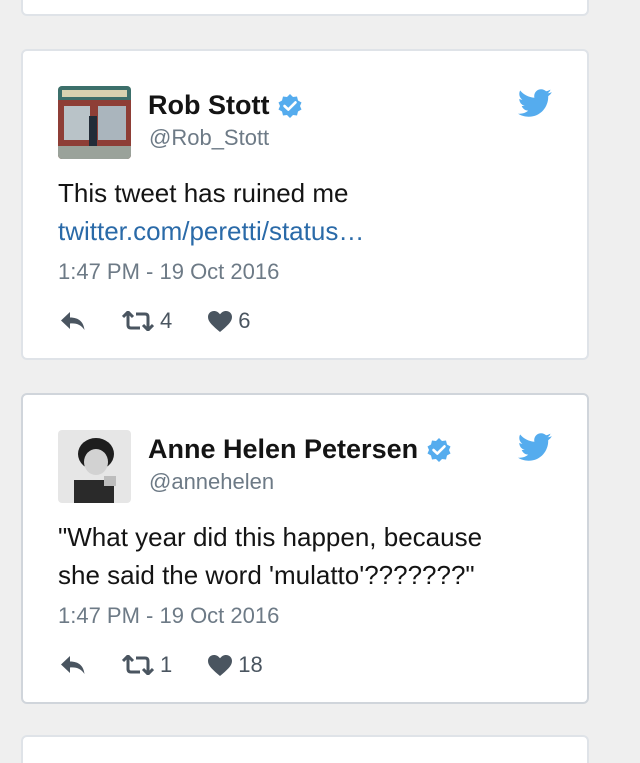 The height and width of the screenshot is (763, 640). Describe the element at coordinates (250, 664) in the screenshot. I see `like-count: 18` at that location.